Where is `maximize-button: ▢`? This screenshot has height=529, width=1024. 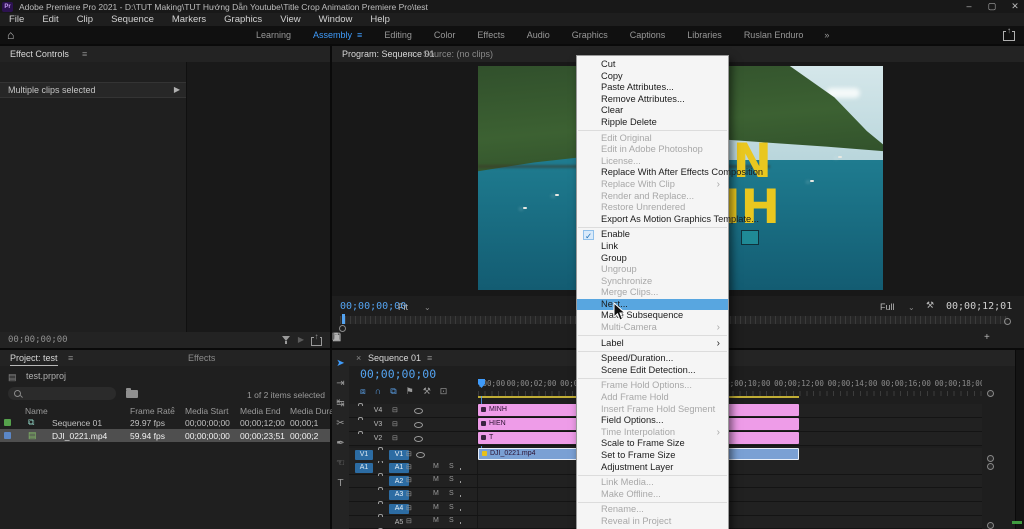
maximize-button: ▢ is located at coordinates (992, 6).